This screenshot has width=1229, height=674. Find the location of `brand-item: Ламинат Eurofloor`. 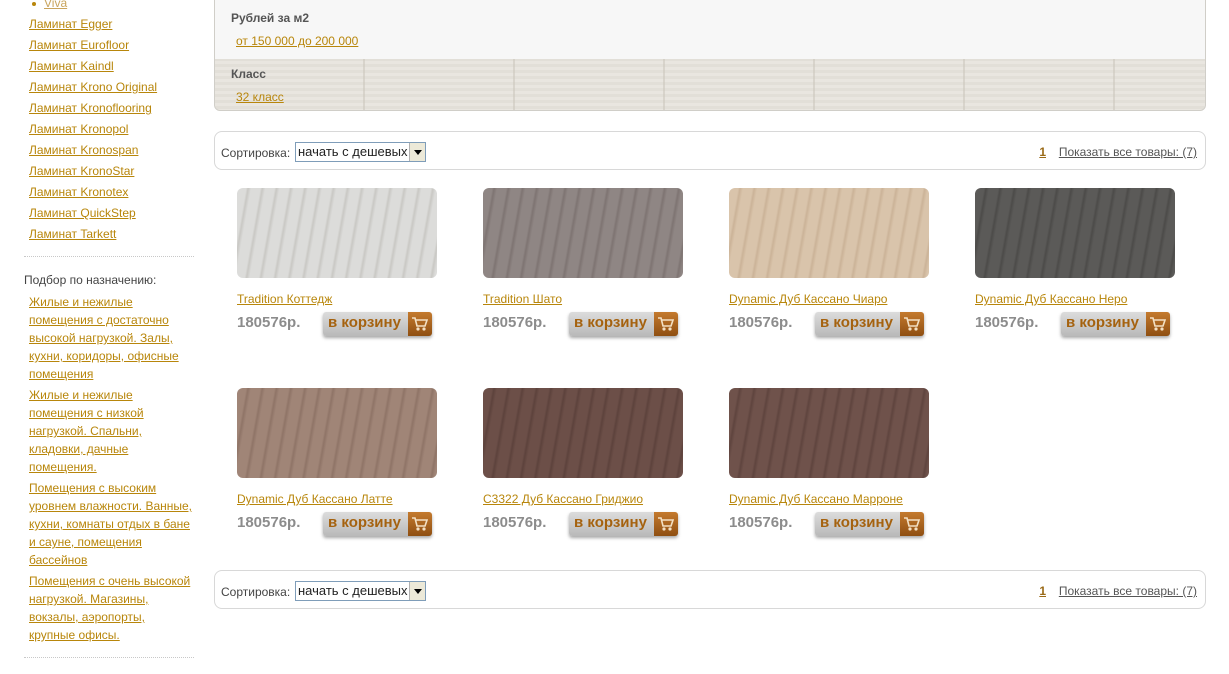

brand-item: Ламинат Eurofloor is located at coordinates (93, 46).